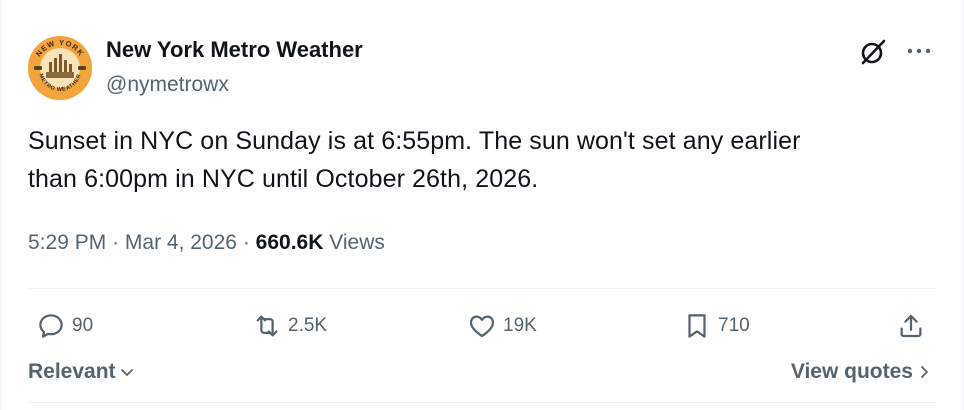  Describe the element at coordinates (357, 242) in the screenshot. I see `views-label: Views` at that location.